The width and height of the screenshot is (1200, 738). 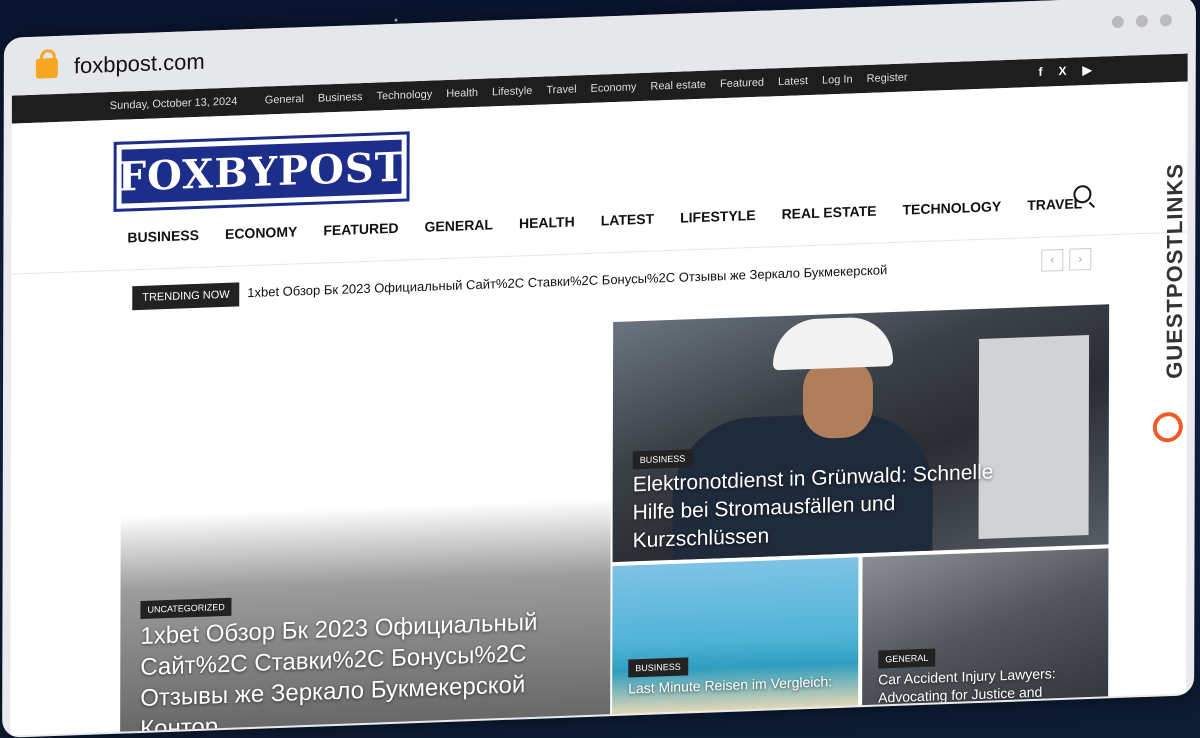 What do you see at coordinates (512, 91) in the screenshot?
I see `topnav-link: Lifestyle` at bounding box center [512, 91].